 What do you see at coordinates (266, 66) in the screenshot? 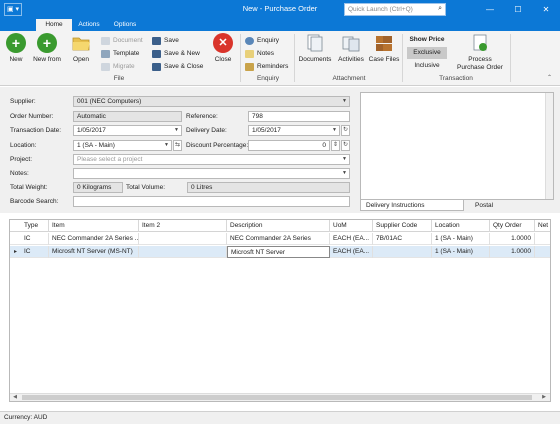
I see `reminders-button: Reminders` at bounding box center [266, 66].